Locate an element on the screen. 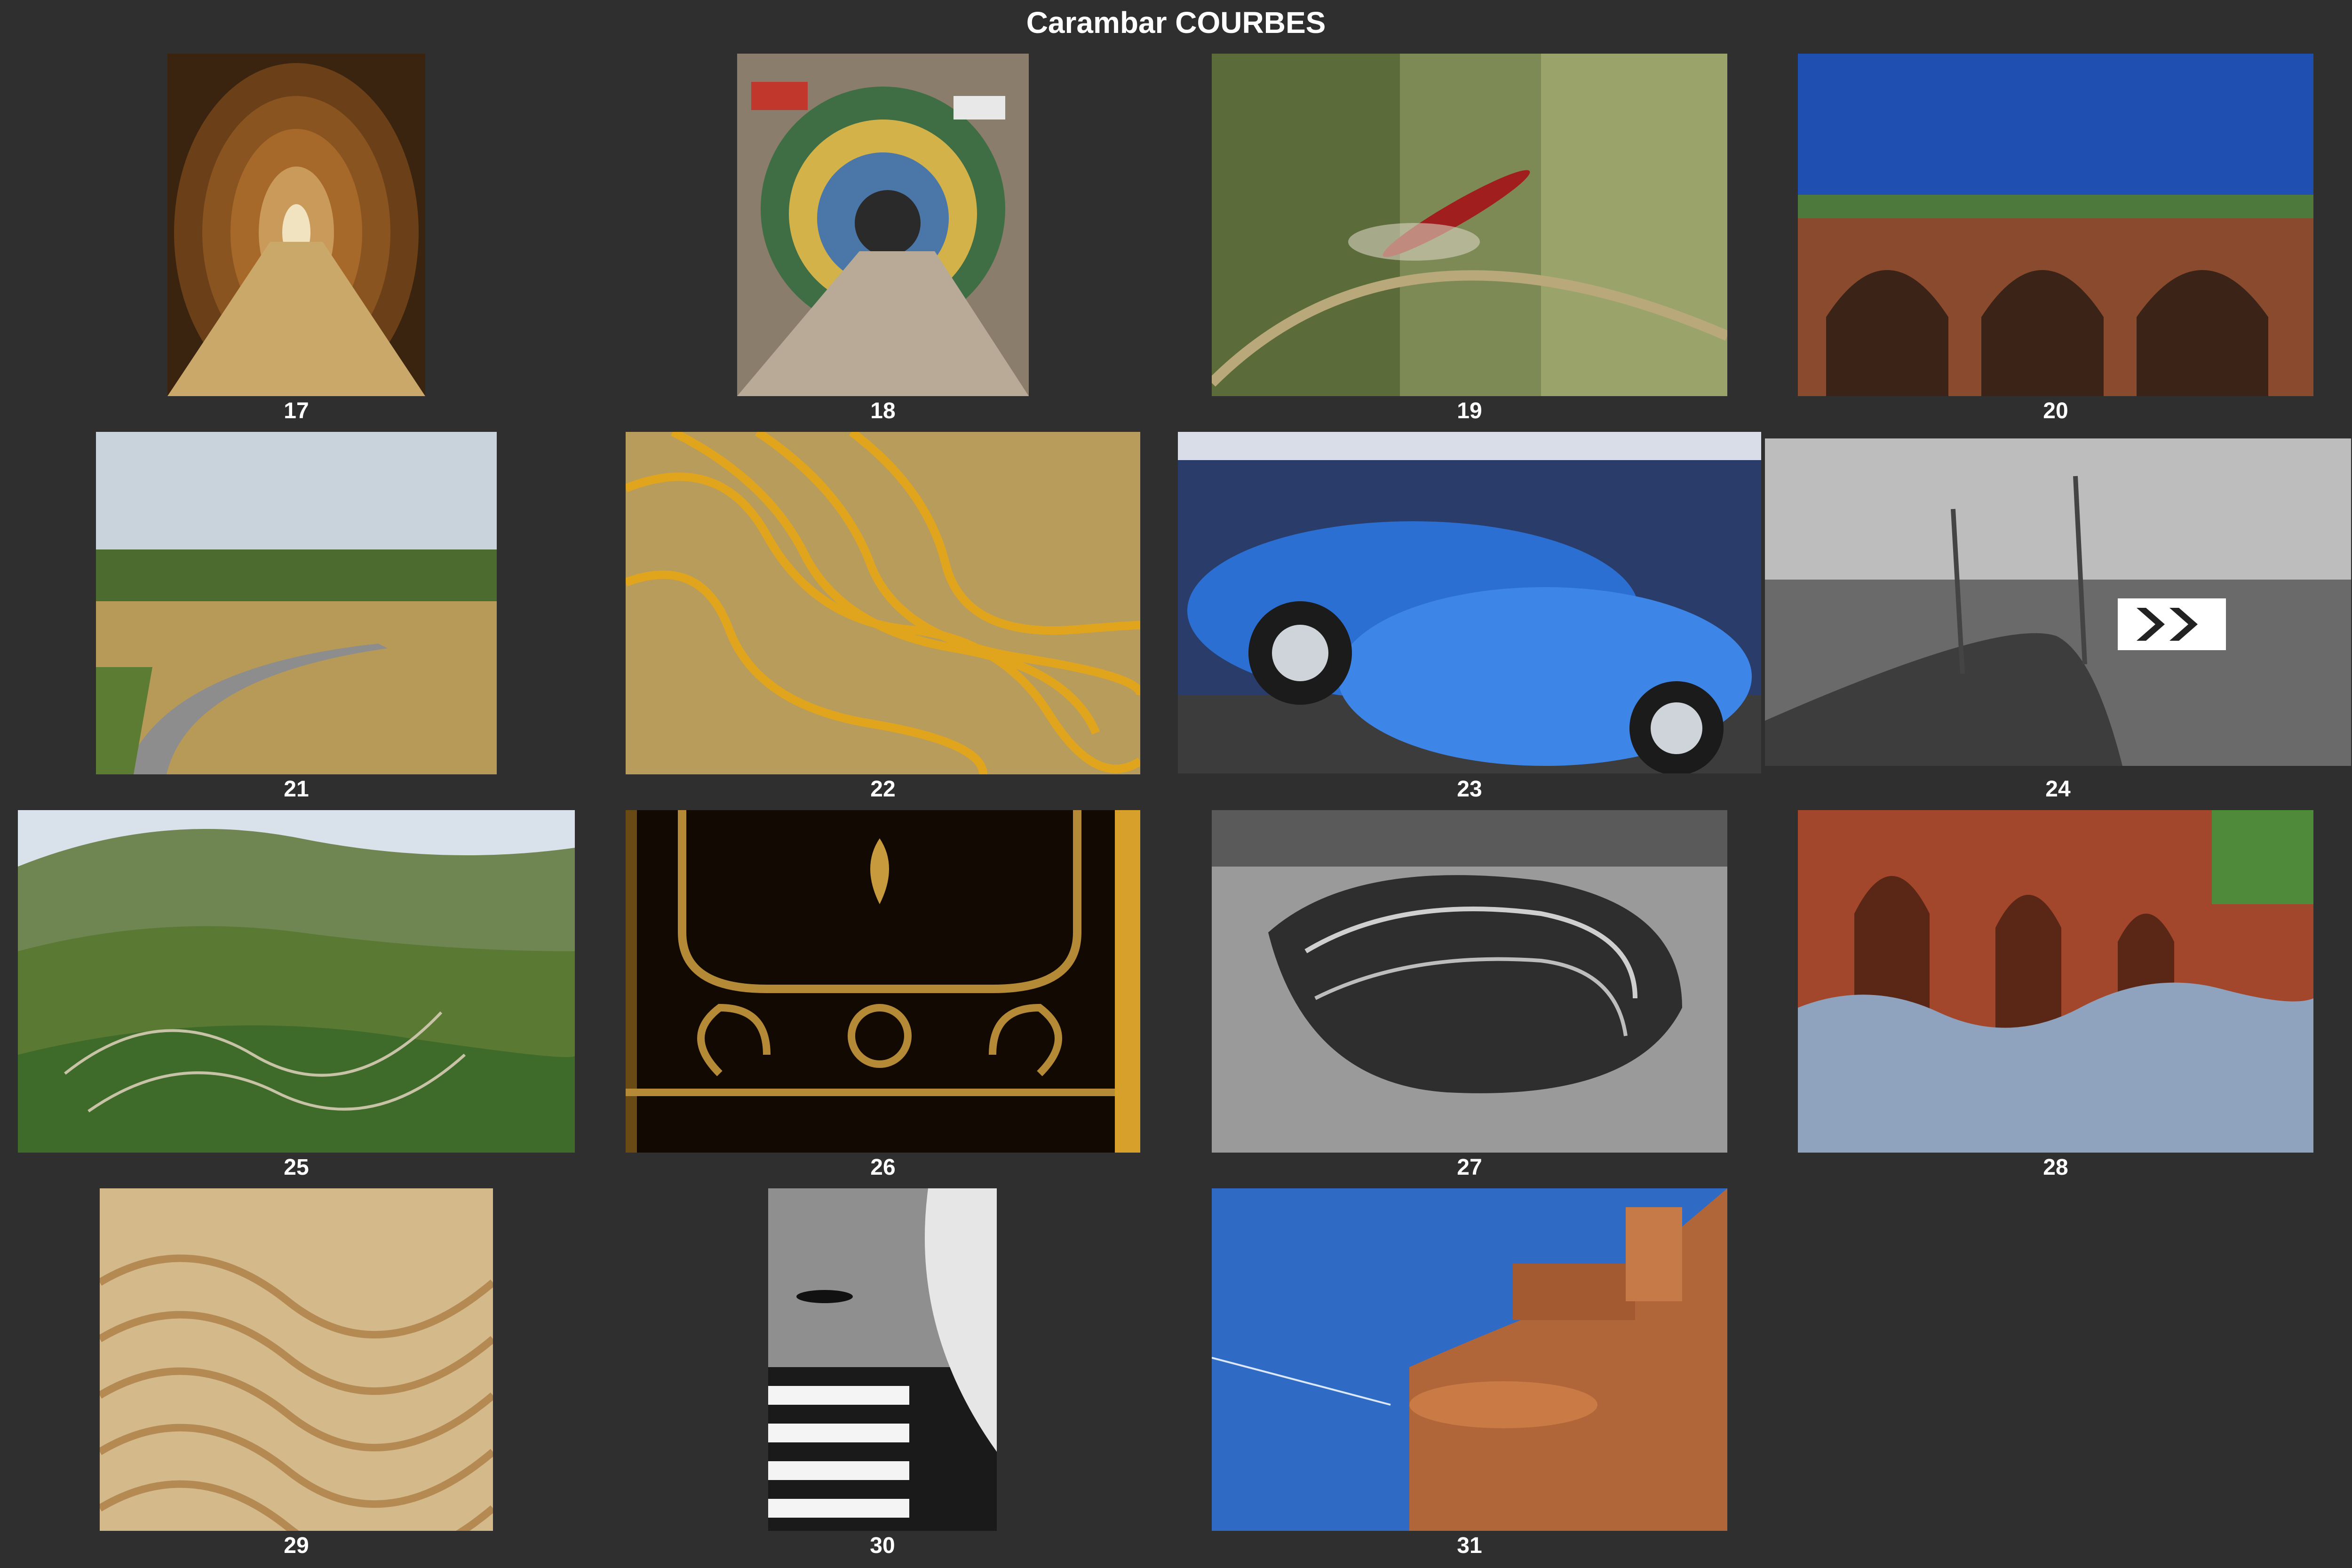 The width and height of the screenshot is (2352, 1568). brick-arches-wave-roof-icon is located at coordinates (2055, 981).